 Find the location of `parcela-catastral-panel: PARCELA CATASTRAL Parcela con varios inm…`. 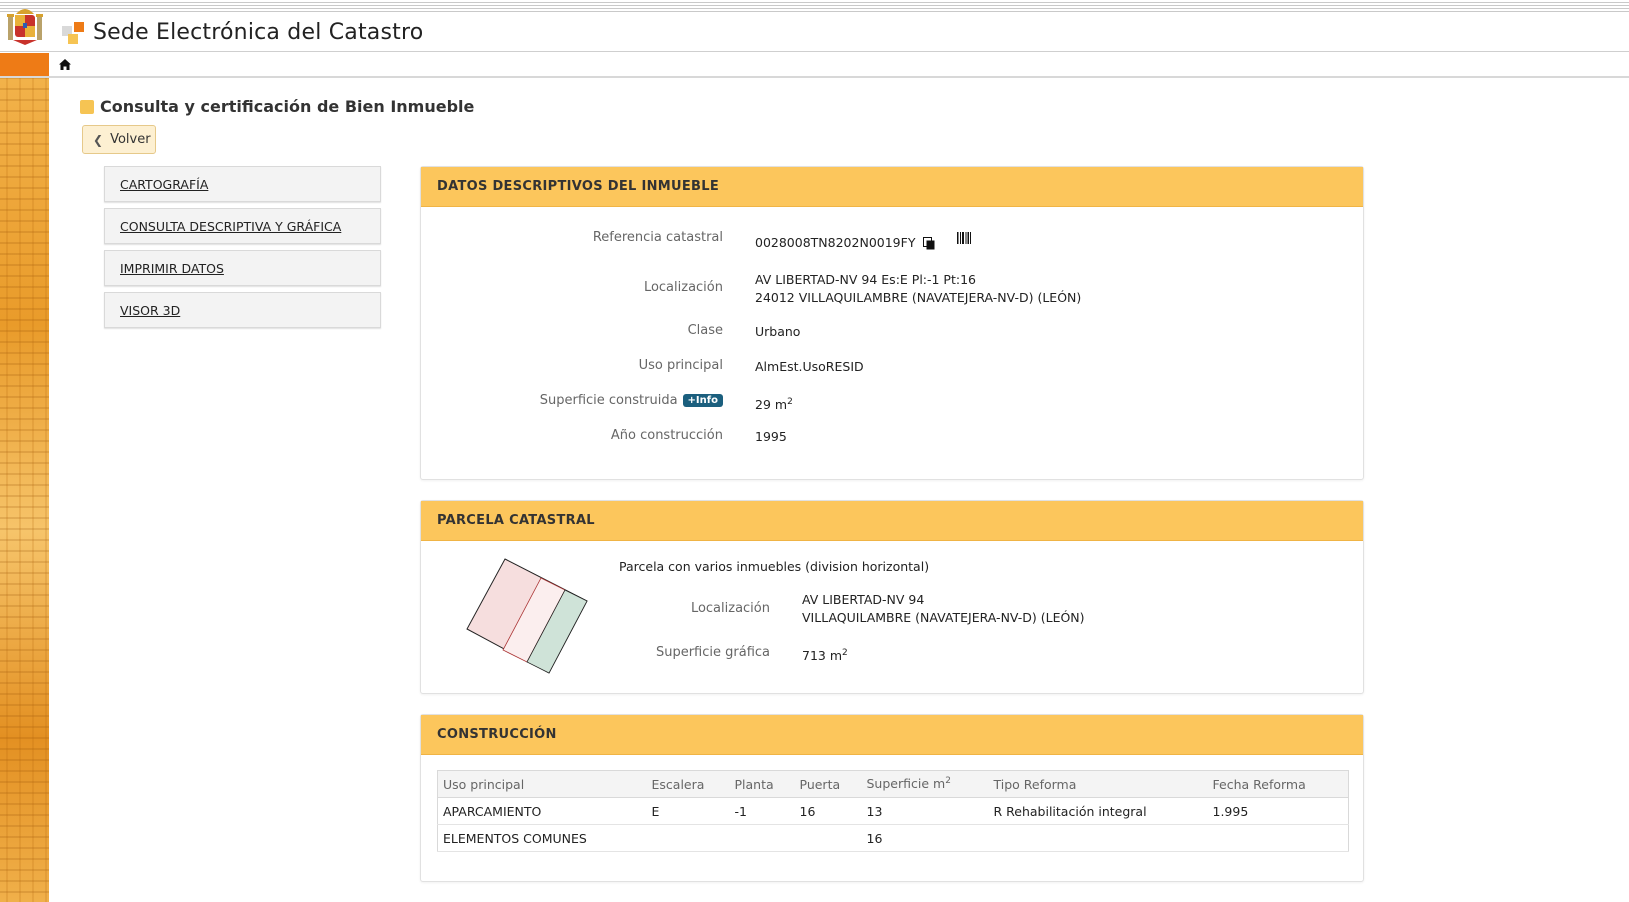

parcela-catastral-panel: PARCELA CATASTRAL Parcela con varios inm… is located at coordinates (892, 597).